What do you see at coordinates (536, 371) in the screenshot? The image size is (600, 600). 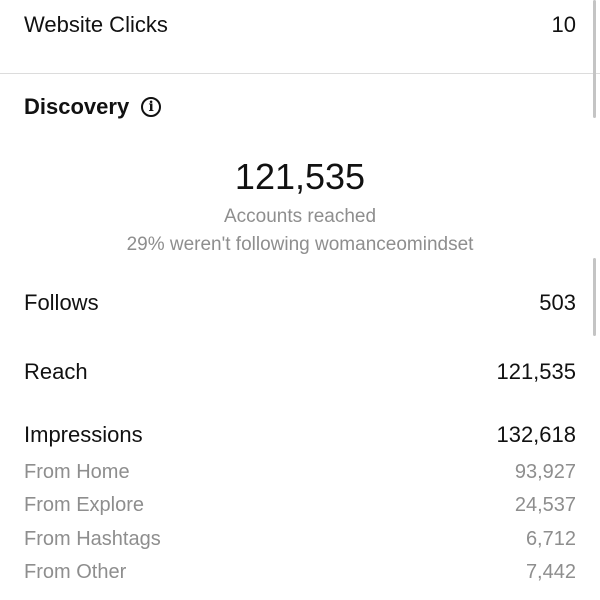 I see `reach-value: 121,535` at bounding box center [536, 371].